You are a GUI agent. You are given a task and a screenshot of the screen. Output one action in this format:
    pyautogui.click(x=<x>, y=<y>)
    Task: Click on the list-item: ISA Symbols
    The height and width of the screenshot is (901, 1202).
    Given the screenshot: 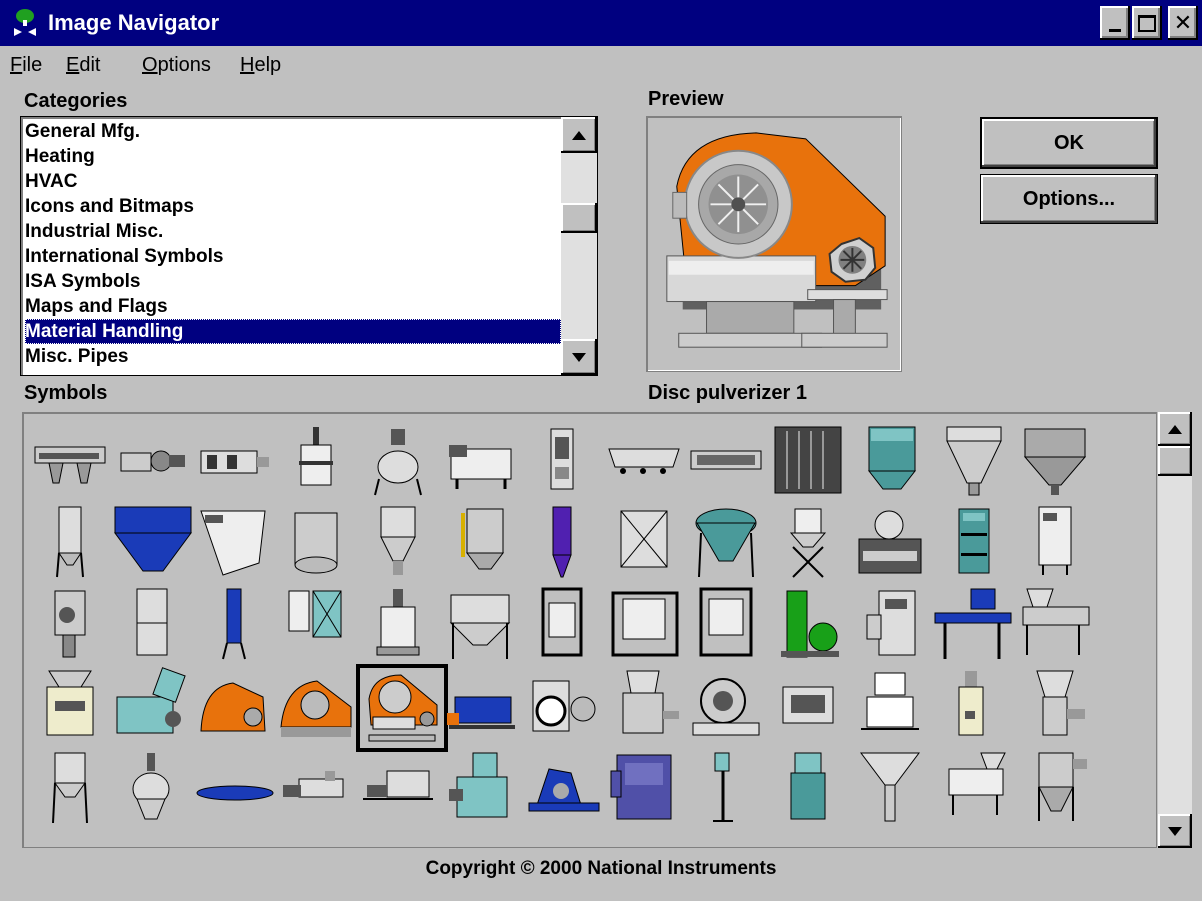 What is the action you would take?
    pyautogui.click(x=293, y=281)
    